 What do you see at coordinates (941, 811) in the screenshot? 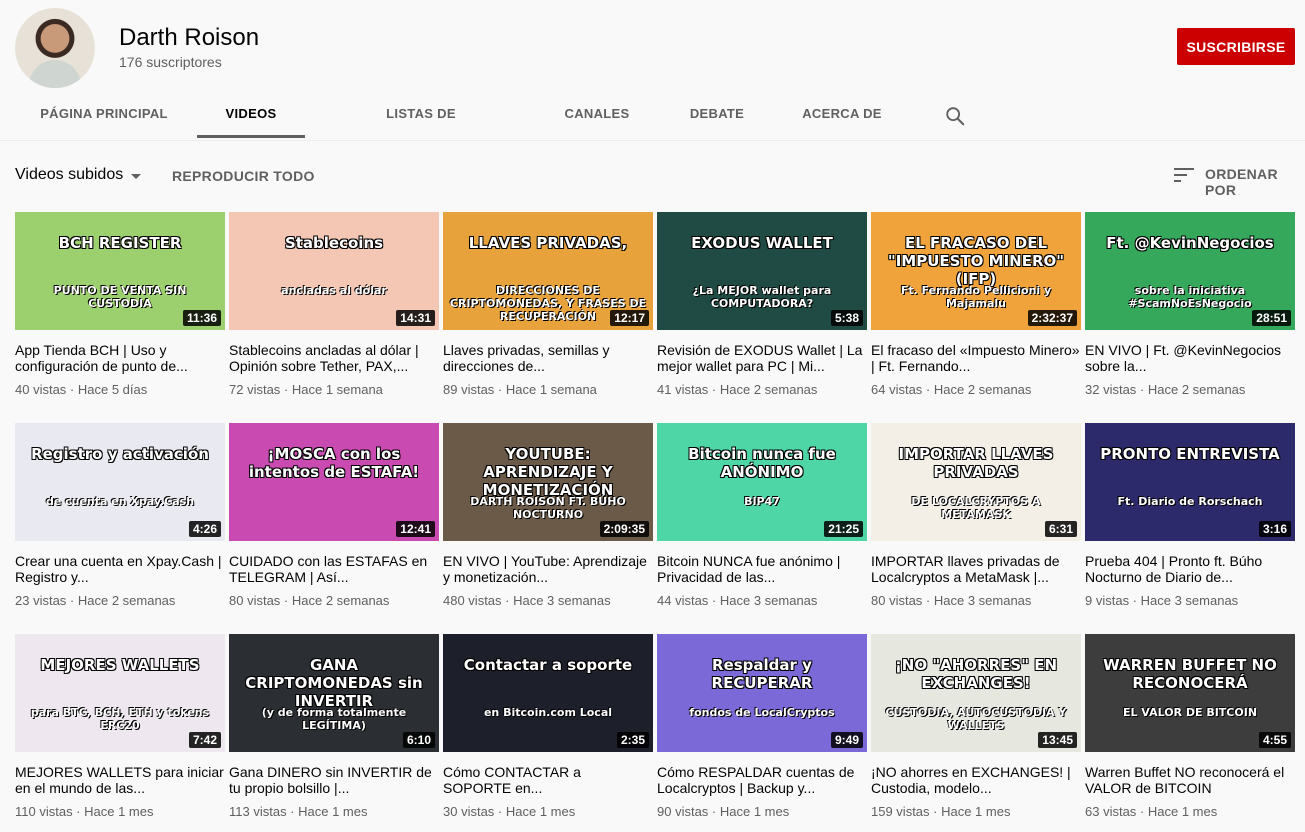
I see `video-meta: 159 vistas · Hace 1 mes` at bounding box center [941, 811].